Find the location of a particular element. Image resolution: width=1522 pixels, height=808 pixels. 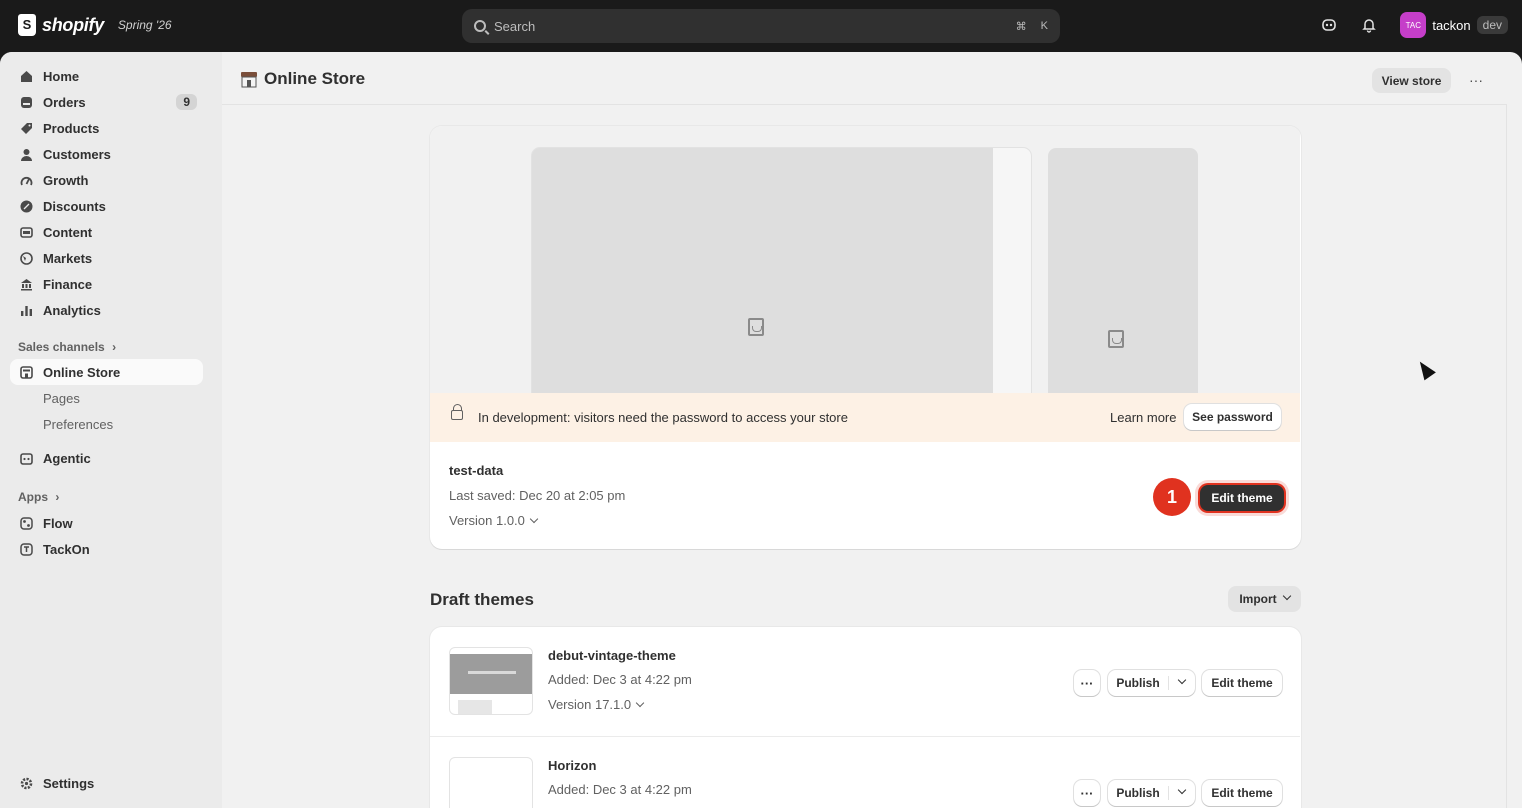

orders-count-badge: 9 is located at coordinates (186, 102).